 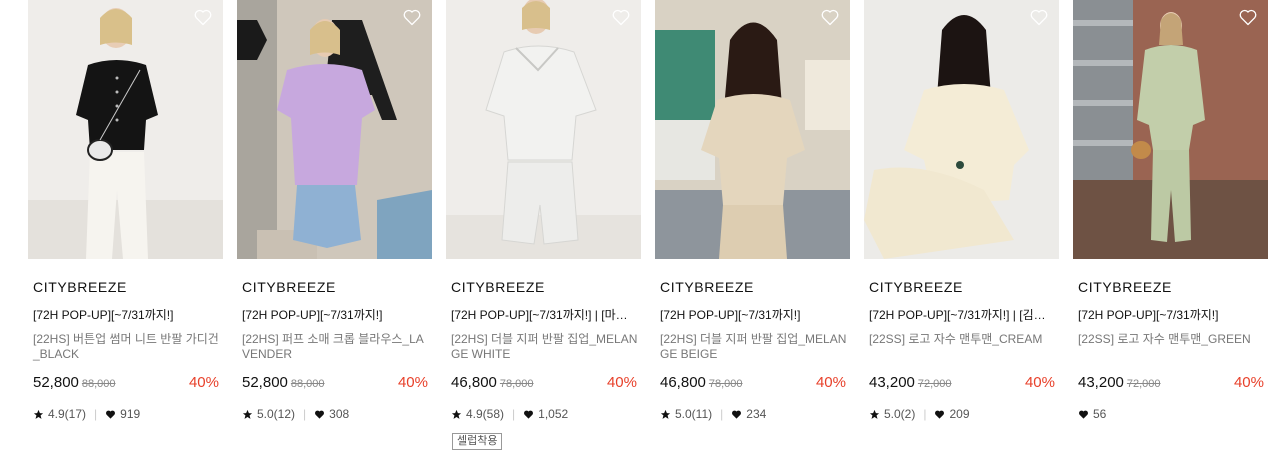 I want to click on like-count: 56, so click(x=1100, y=414).